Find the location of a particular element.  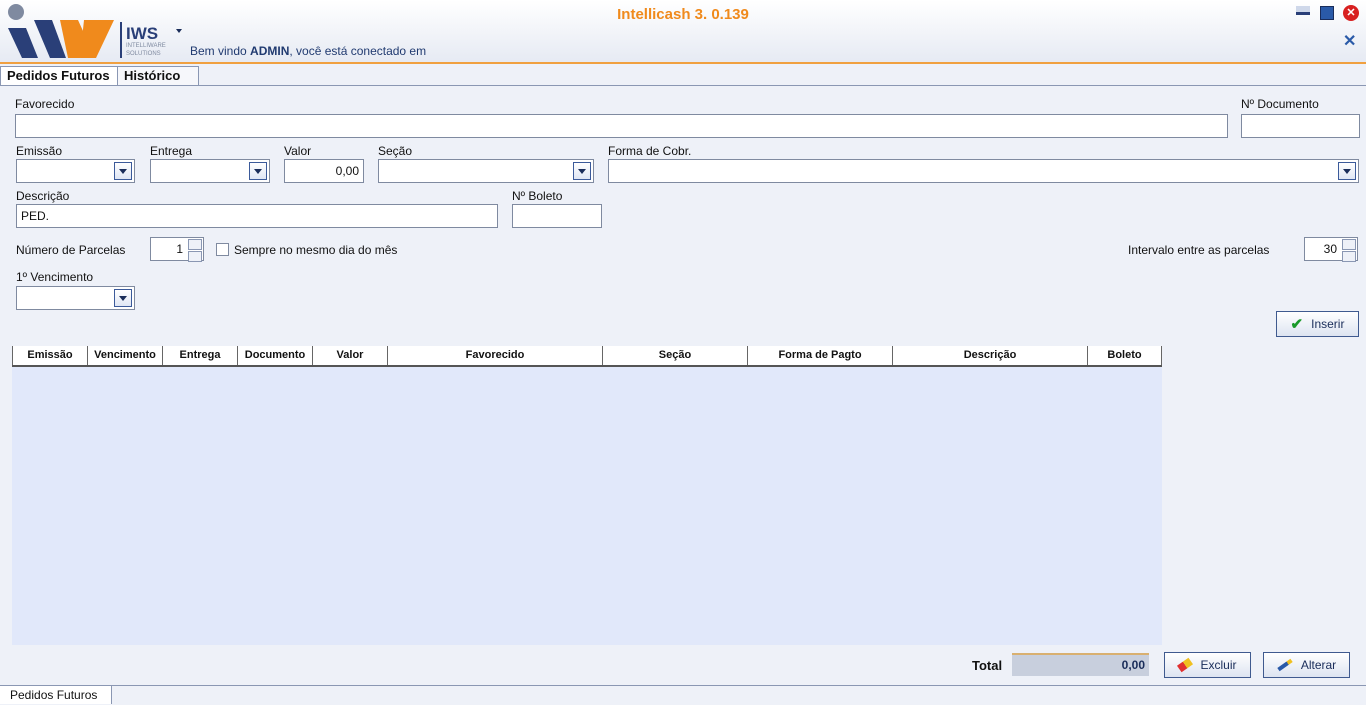

parcelas-stepper: 1 is located at coordinates (177, 249).